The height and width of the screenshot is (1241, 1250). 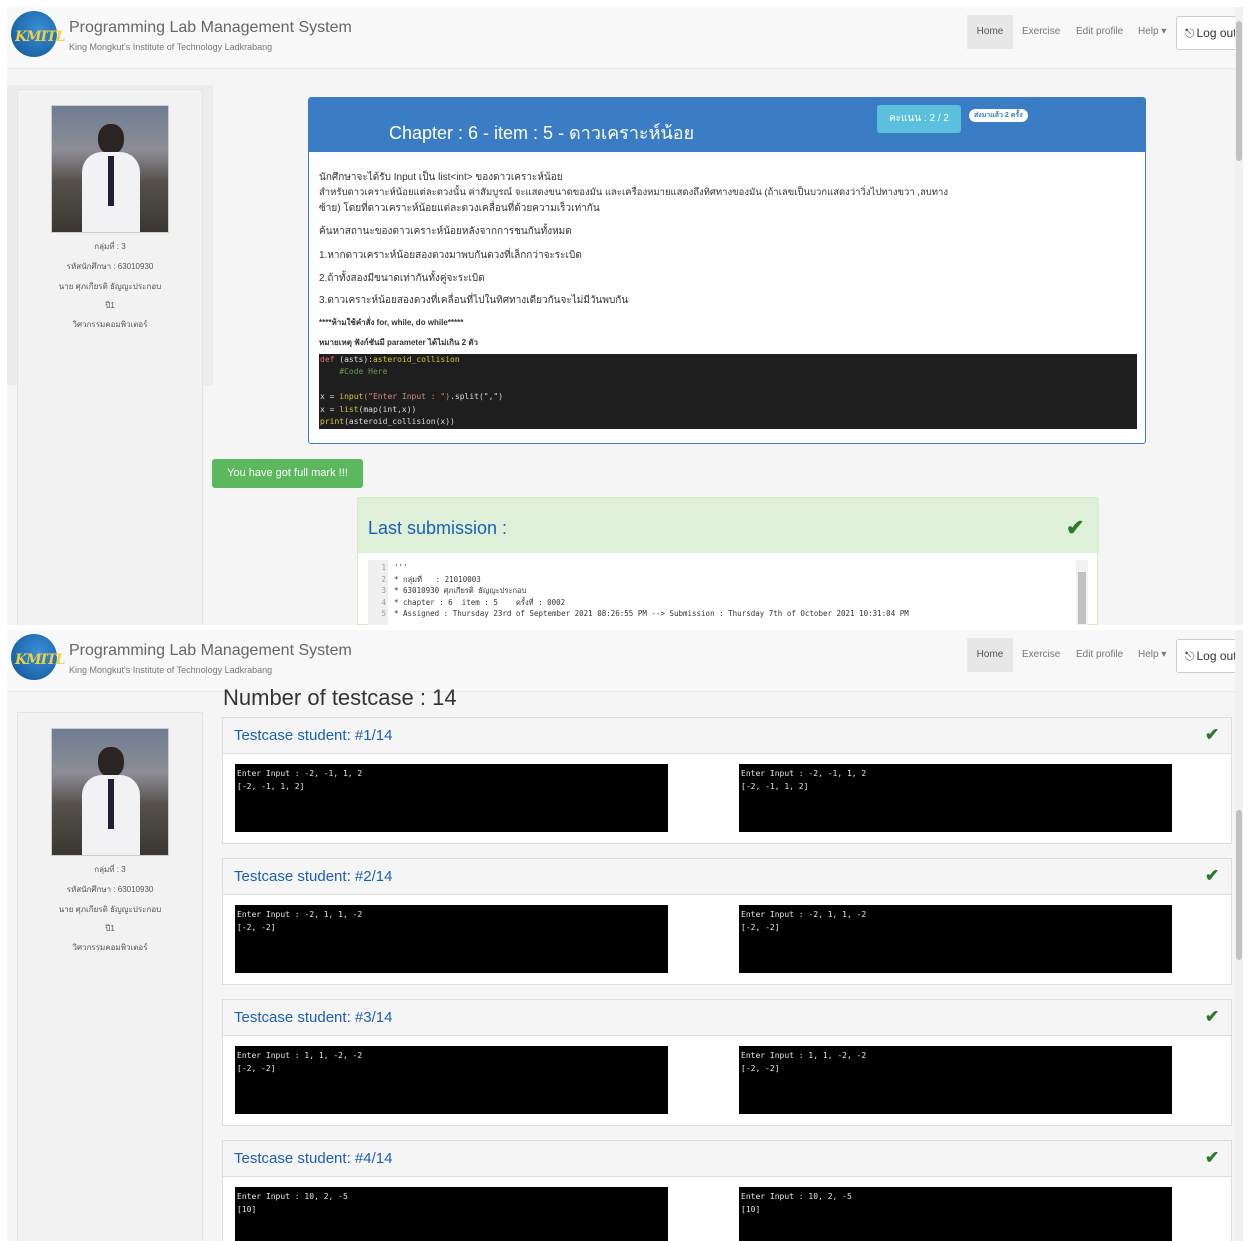 What do you see at coordinates (313, 1158) in the screenshot?
I see `testcase-title: Testcase student: #4/14` at bounding box center [313, 1158].